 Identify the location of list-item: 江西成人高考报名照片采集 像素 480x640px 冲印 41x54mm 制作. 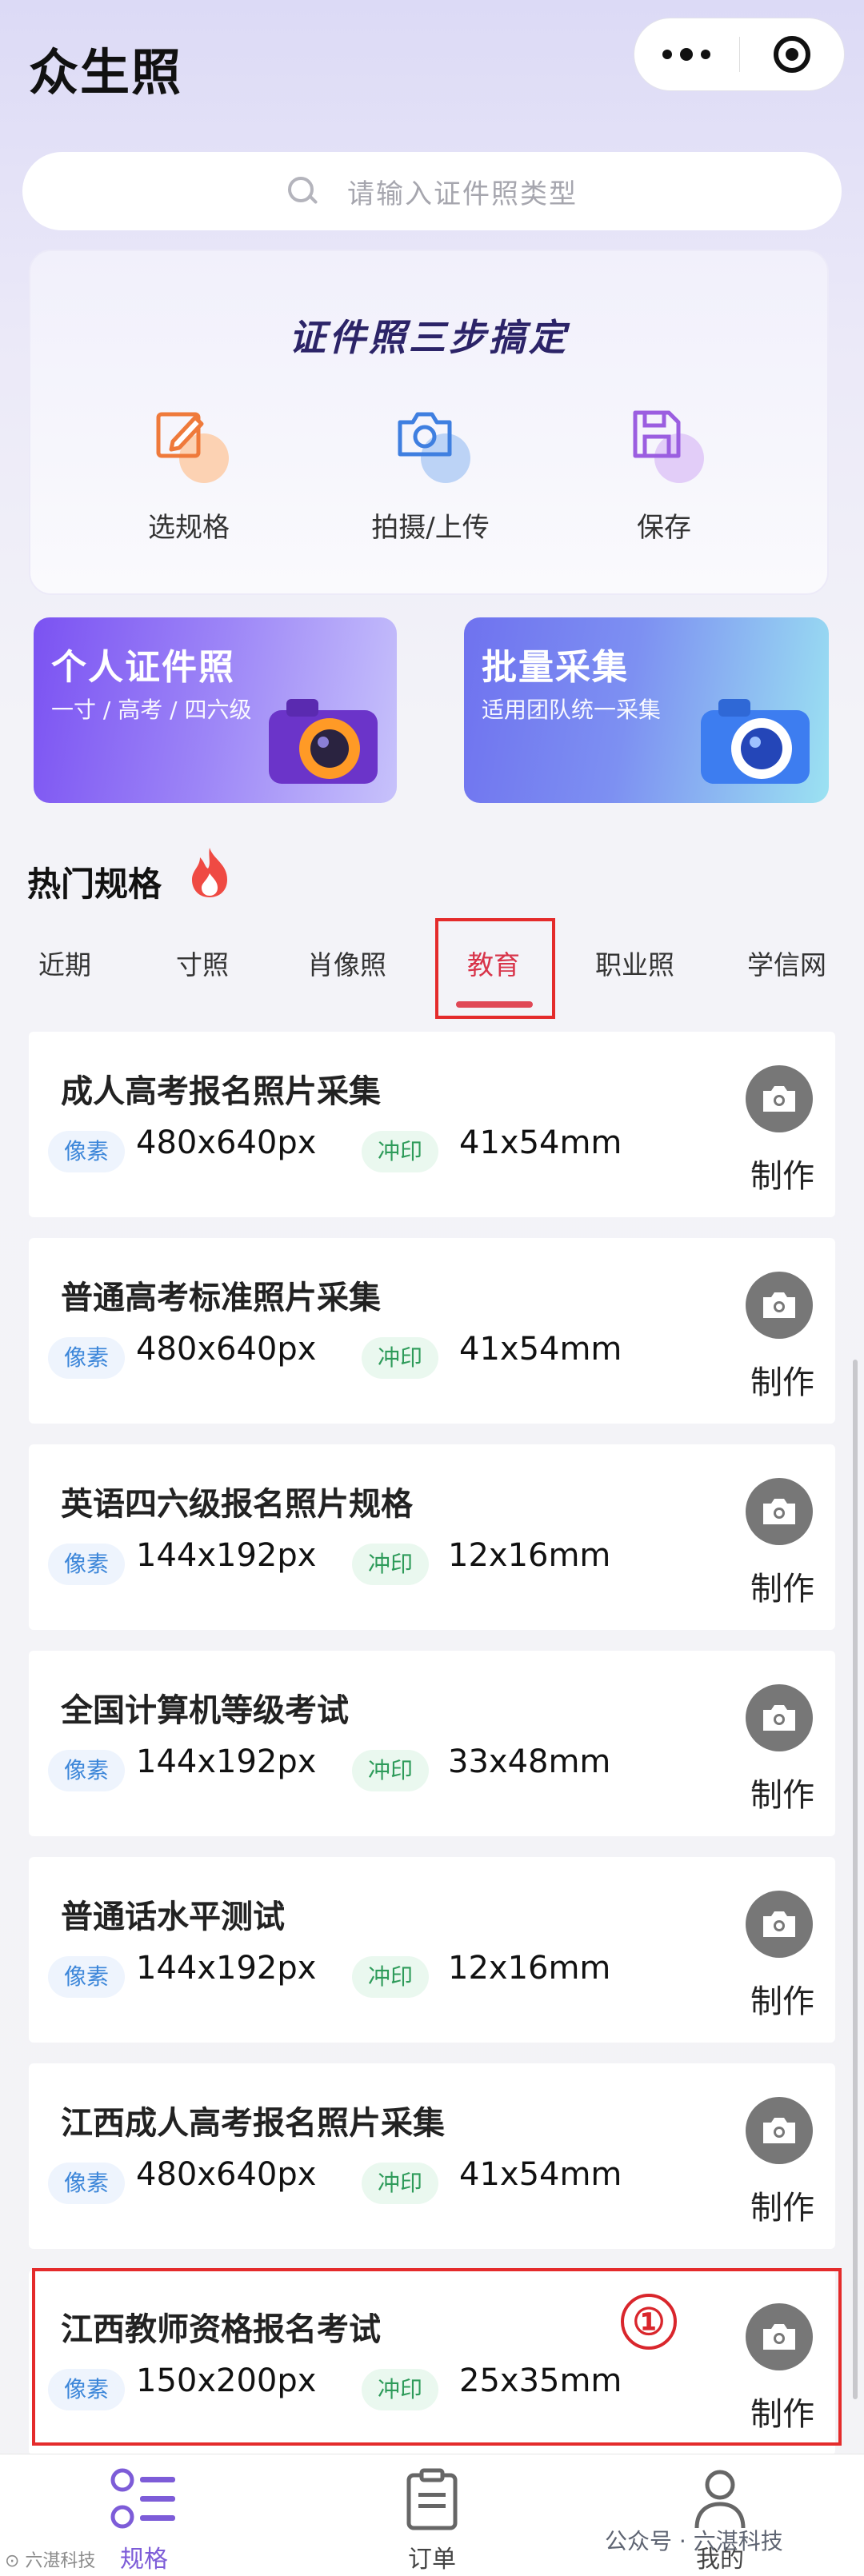
(432, 2156).